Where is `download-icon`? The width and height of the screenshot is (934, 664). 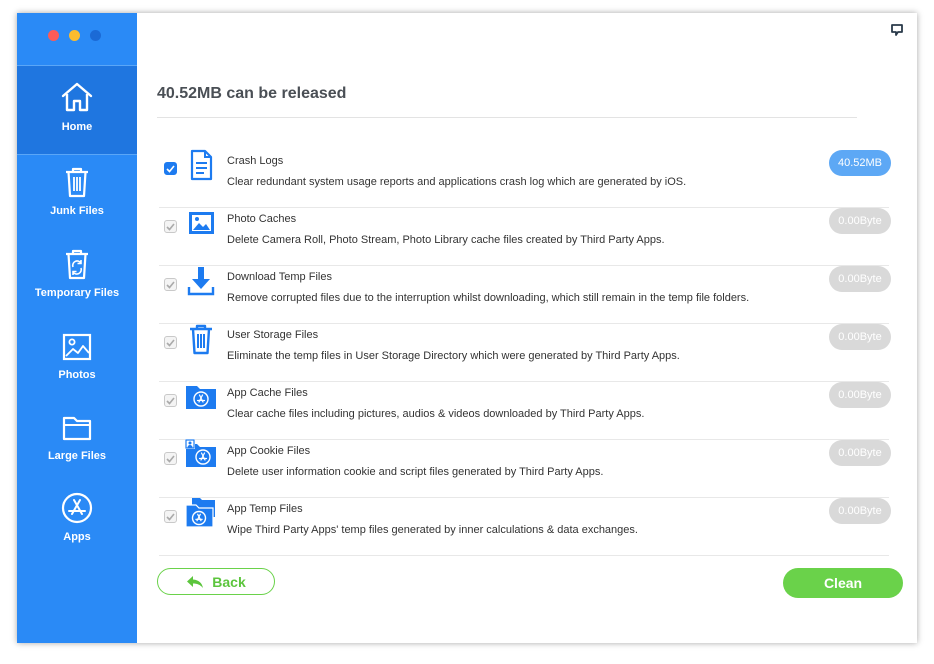 download-icon is located at coordinates (201, 281).